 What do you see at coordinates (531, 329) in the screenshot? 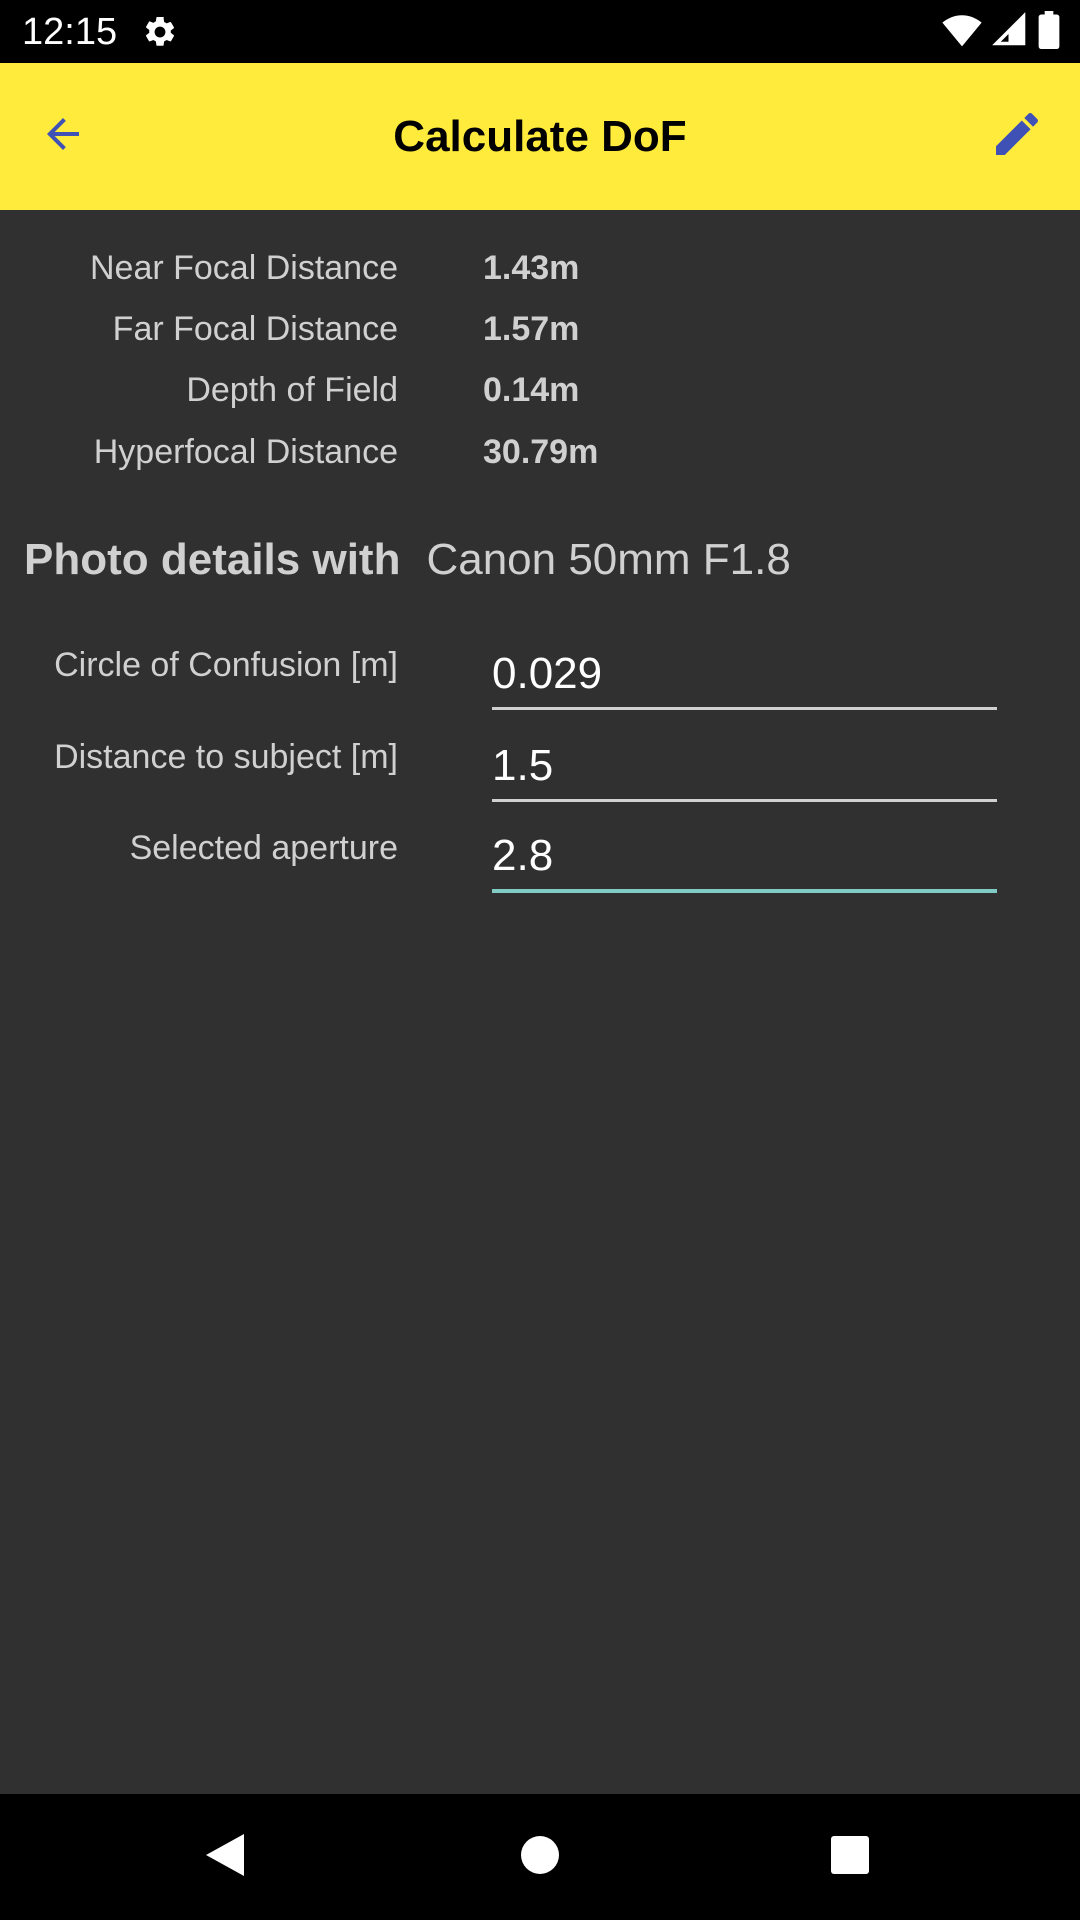
I see `result-value: 1.57m` at bounding box center [531, 329].